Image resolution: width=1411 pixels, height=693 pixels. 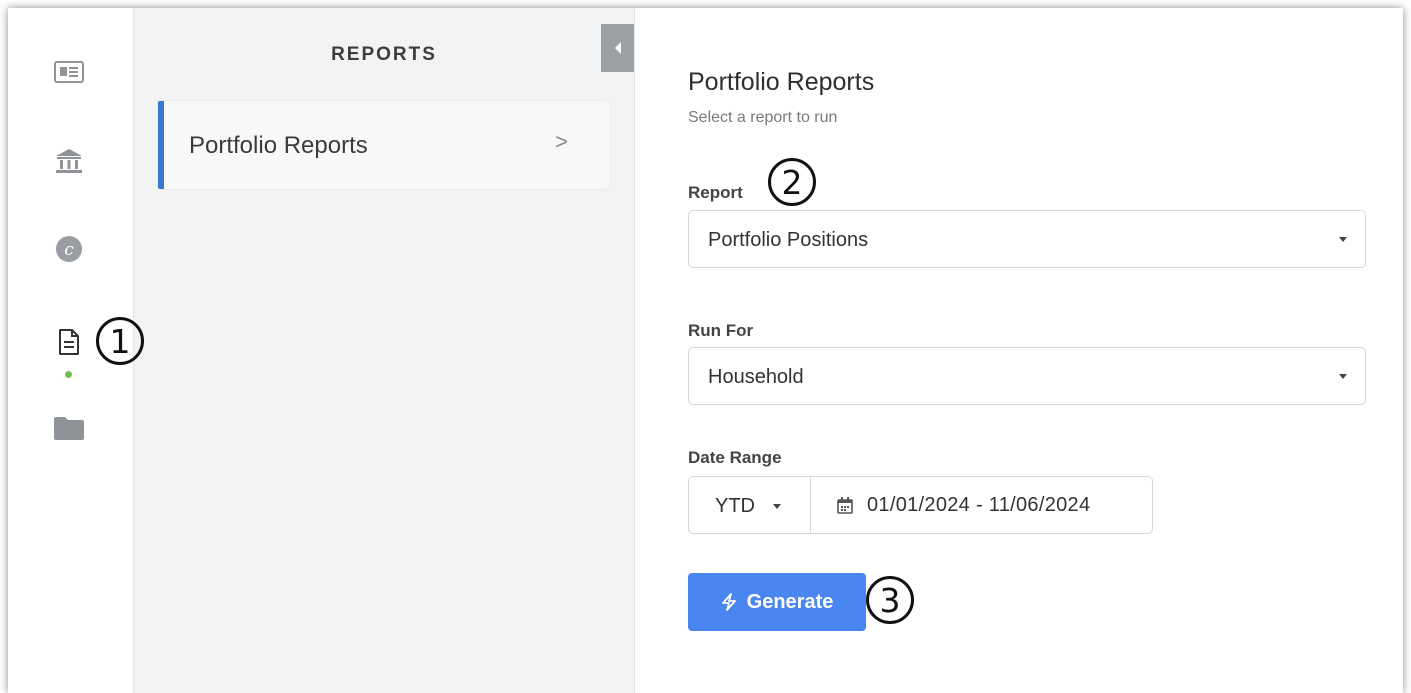 I want to click on lightning-icon, so click(x=728, y=602).